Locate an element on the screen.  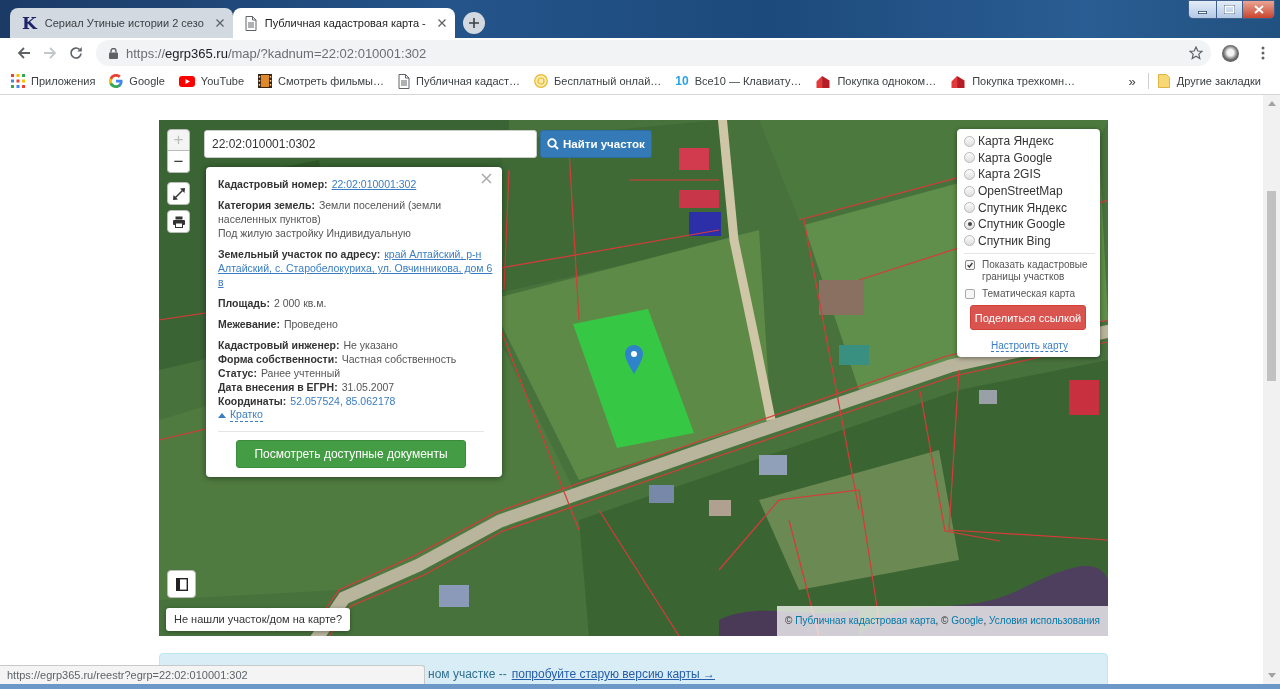
parcel-detail-link: в is located at coordinates (221, 282).